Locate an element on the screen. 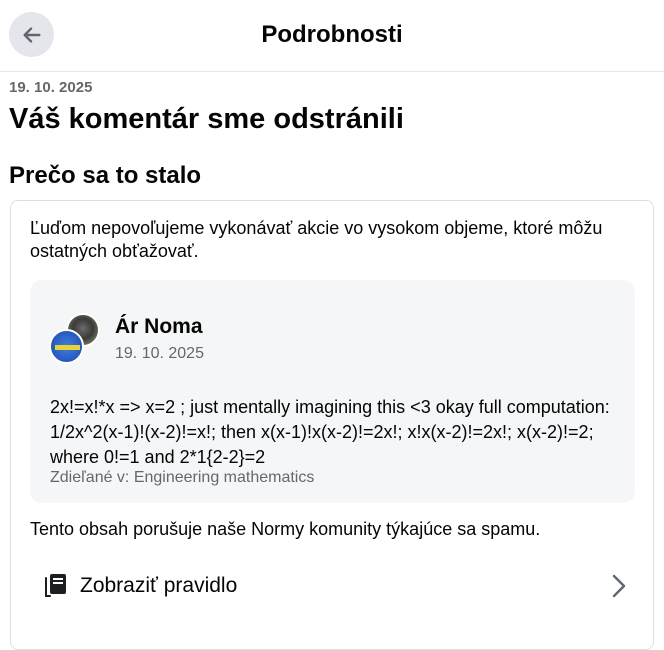  view-rule-button: Zobraziť pravidlo is located at coordinates (330, 586).